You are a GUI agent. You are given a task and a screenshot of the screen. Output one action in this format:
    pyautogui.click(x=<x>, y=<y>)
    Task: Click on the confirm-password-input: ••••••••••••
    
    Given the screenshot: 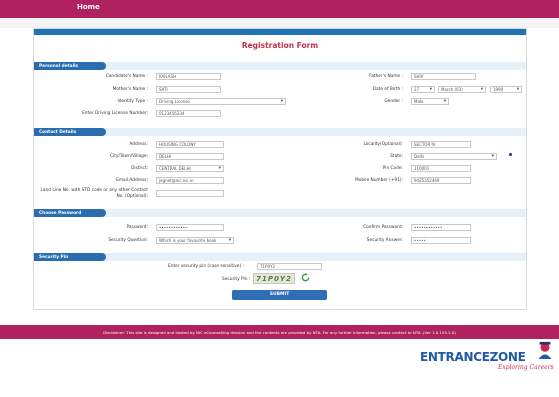 What is the action you would take?
    pyautogui.click(x=441, y=227)
    